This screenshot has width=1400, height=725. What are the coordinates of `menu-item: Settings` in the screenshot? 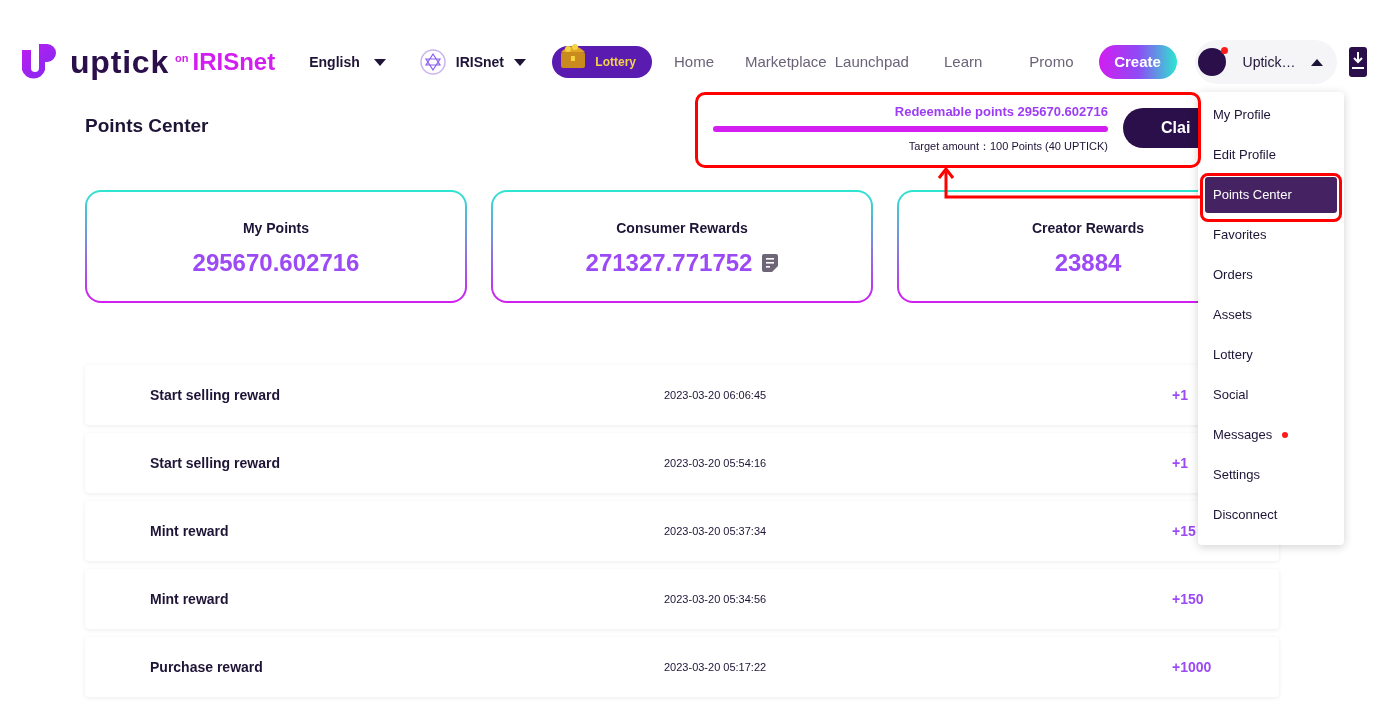 It's located at (1271, 475).